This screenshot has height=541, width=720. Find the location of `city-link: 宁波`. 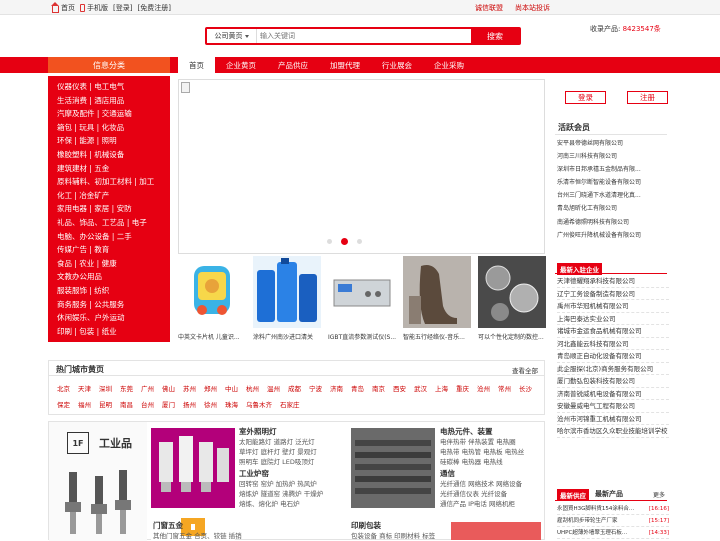

city-link: 宁波 is located at coordinates (315, 388).